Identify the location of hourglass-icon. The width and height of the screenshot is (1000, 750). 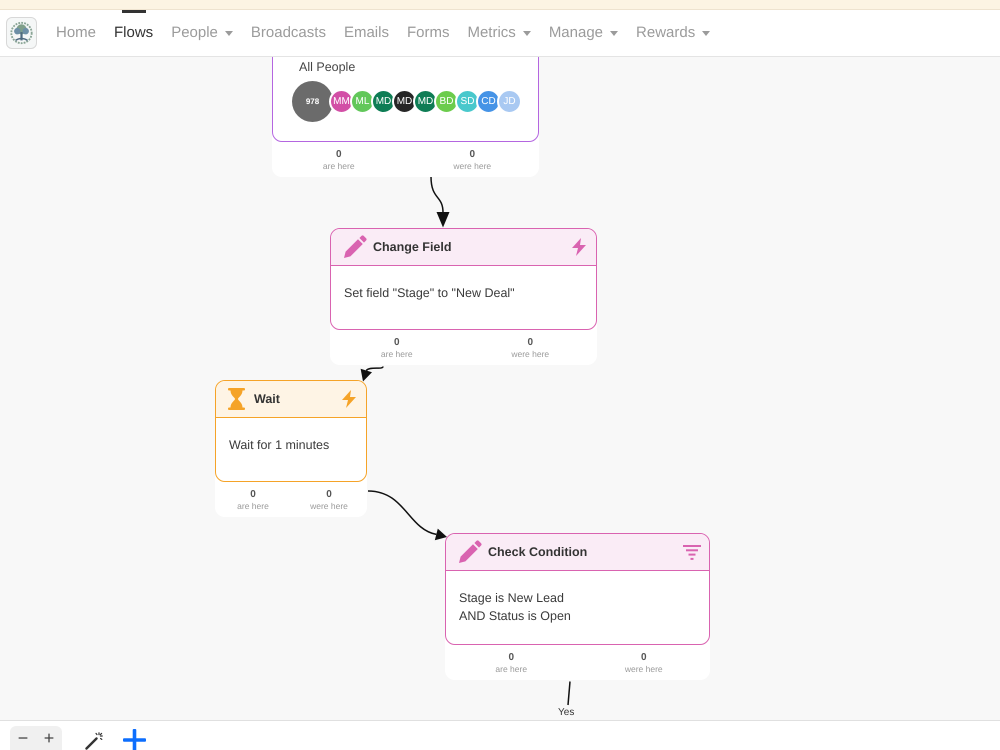
(236, 399).